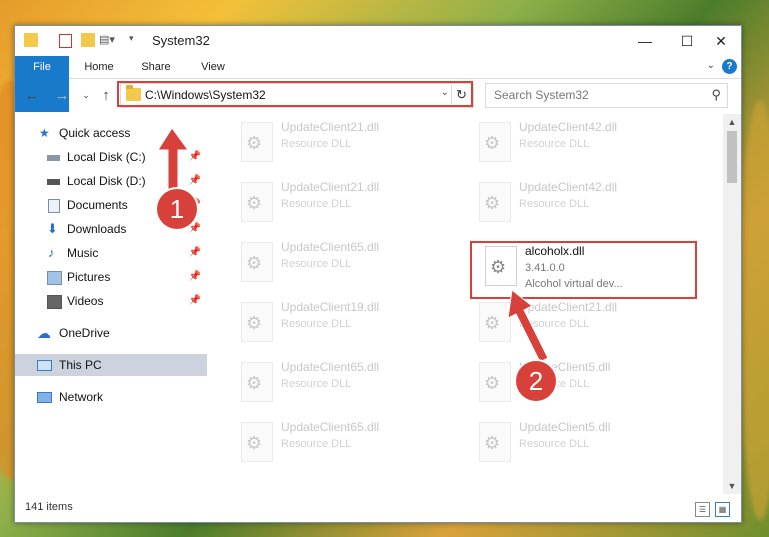 The height and width of the screenshot is (537, 769). Describe the element at coordinates (86, 95) in the screenshot. I see `recent-locations-button: ⌄` at that location.